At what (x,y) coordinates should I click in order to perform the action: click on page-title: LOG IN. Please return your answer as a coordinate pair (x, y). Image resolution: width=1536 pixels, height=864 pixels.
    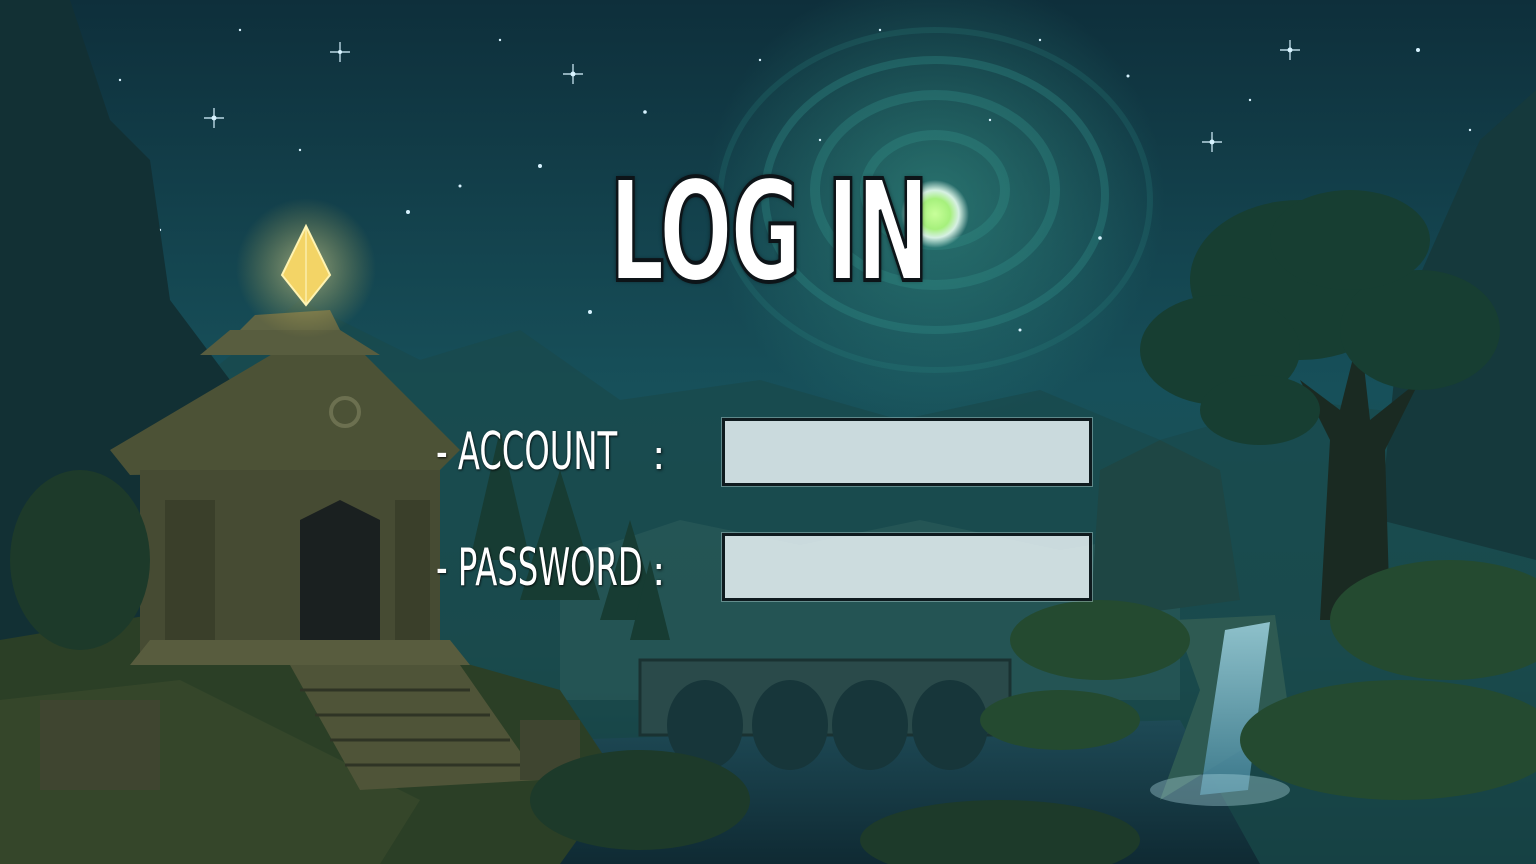
    Looking at the image, I should click on (769, 232).